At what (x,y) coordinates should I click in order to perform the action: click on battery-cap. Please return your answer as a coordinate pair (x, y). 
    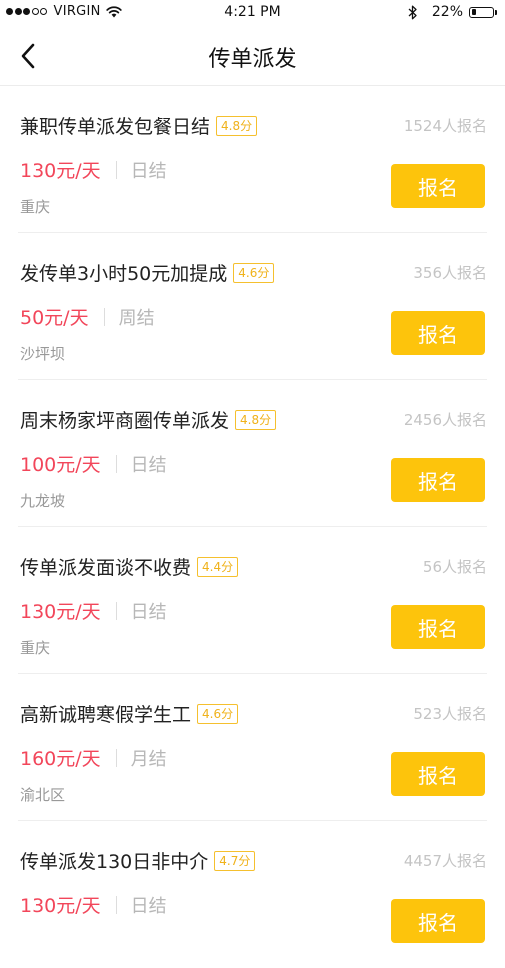
    Looking at the image, I should click on (496, 12).